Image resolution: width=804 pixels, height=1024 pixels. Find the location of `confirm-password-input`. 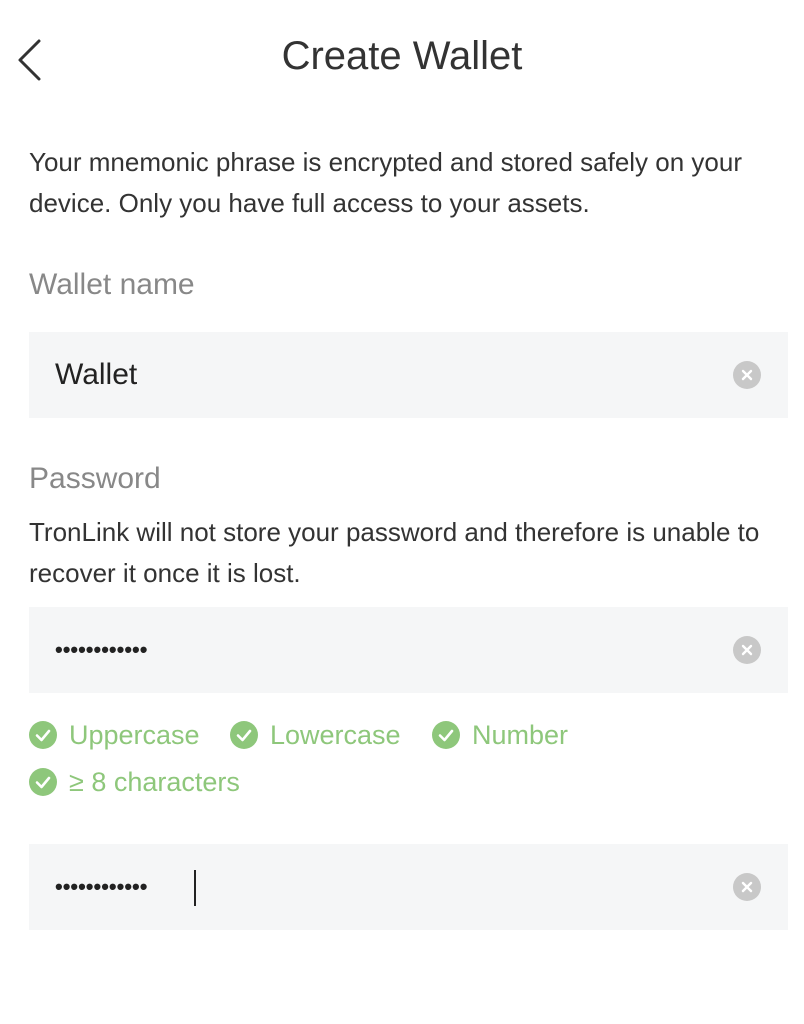

confirm-password-input is located at coordinates (395, 887).